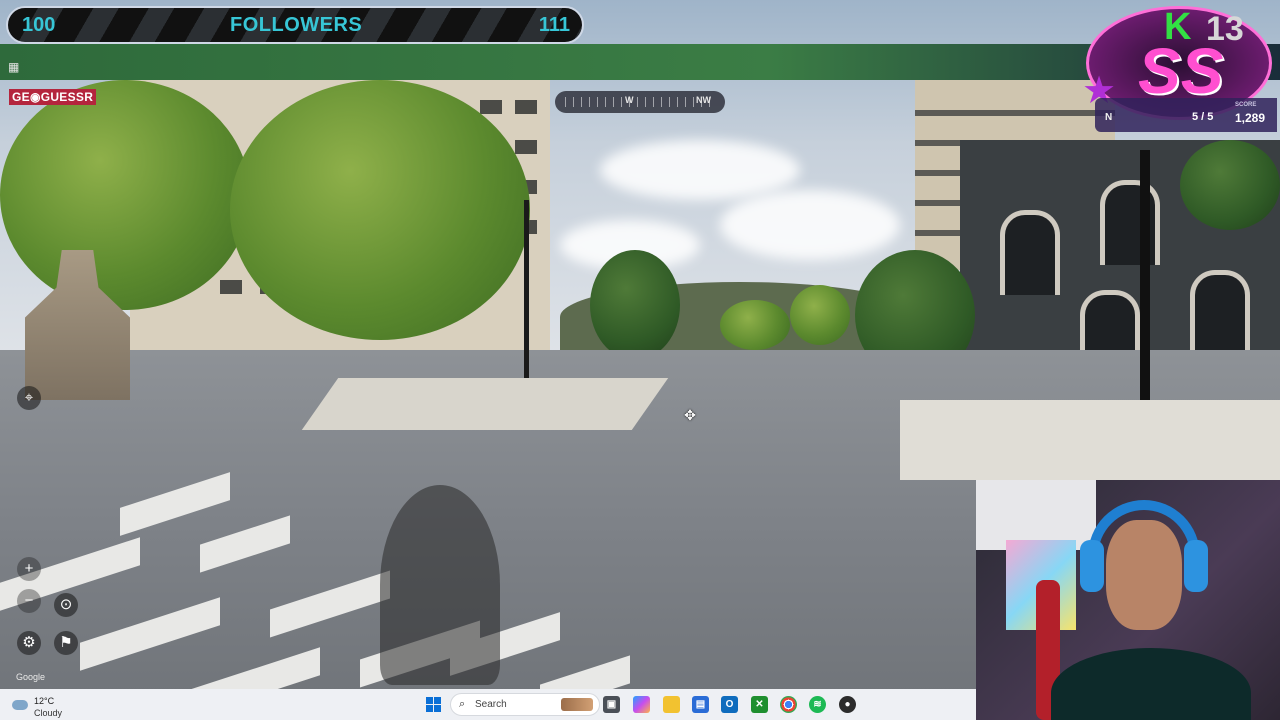  What do you see at coordinates (433, 704) in the screenshot?
I see `start-button-icon` at bounding box center [433, 704].